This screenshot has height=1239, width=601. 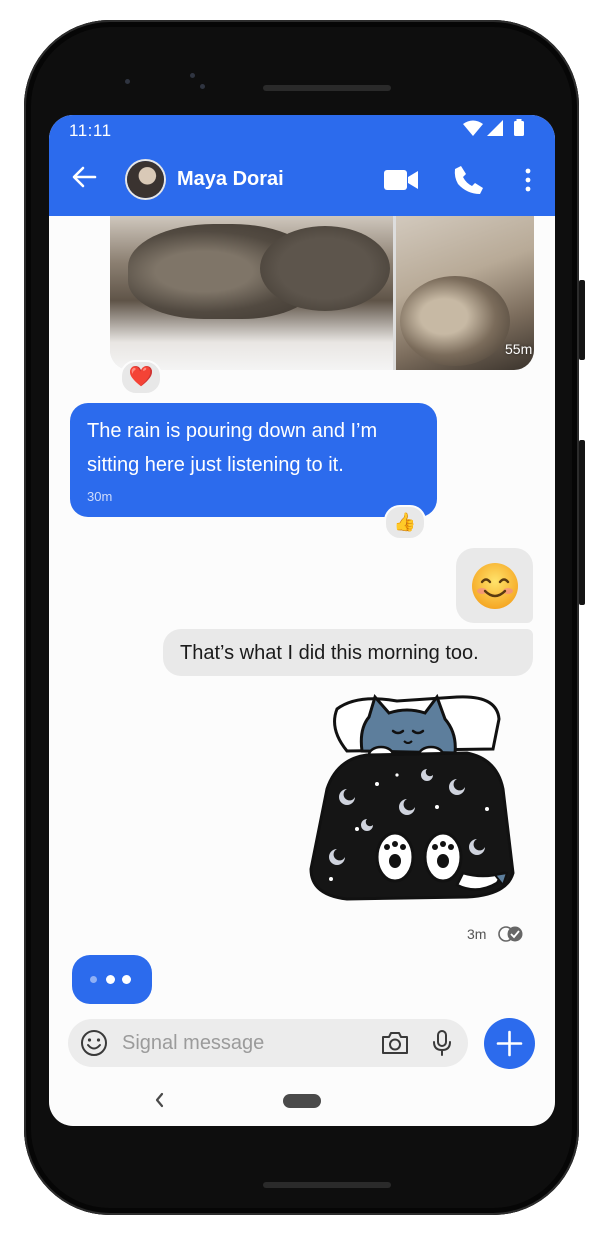 I want to click on read-receipt-icon, so click(x=511, y=936).